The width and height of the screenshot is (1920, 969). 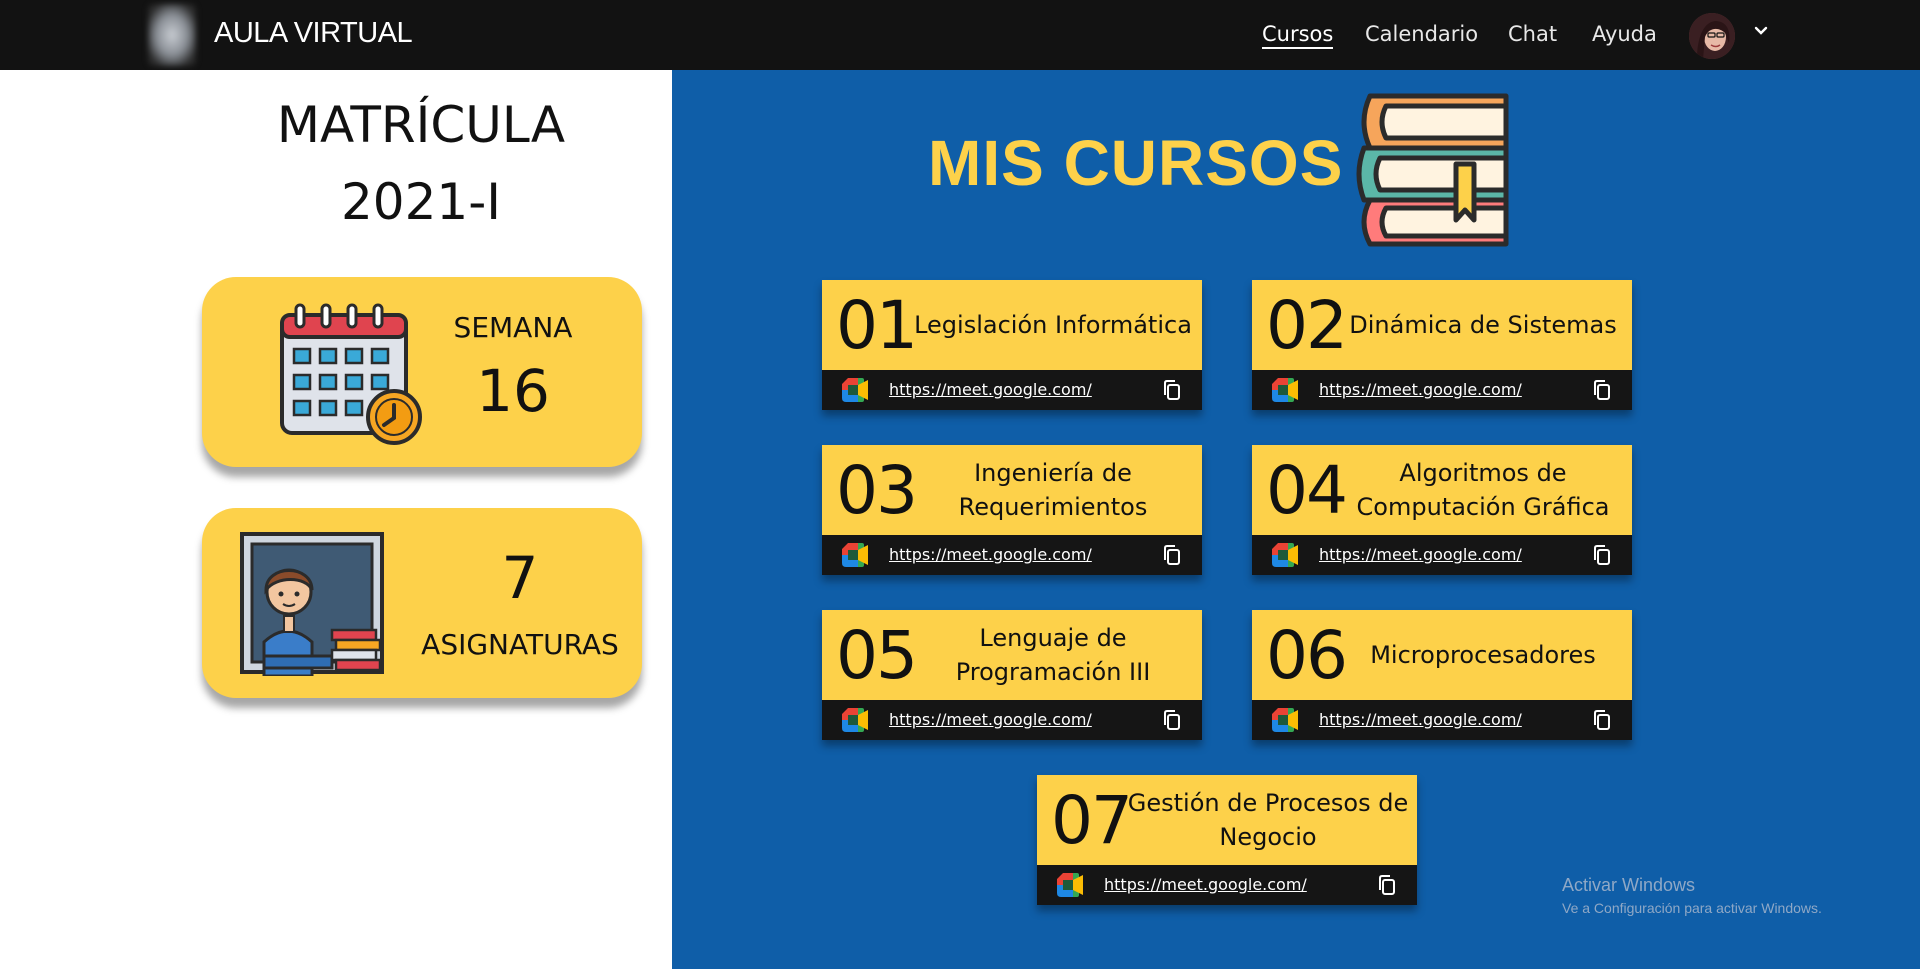 I want to click on course-name: Gestión de Procesos de Negocio, so click(x=1268, y=820).